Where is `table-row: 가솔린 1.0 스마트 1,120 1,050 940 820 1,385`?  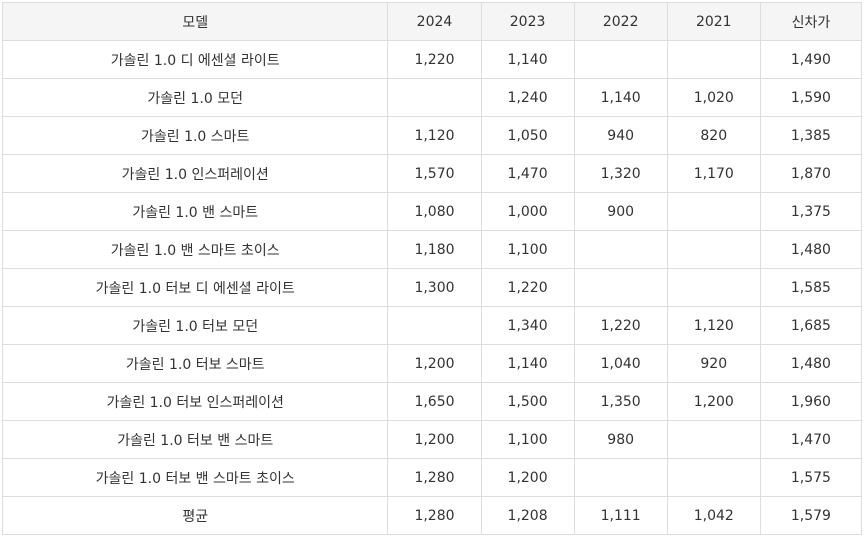
table-row: 가솔린 1.0 스마트 1,120 1,050 940 820 1,385 is located at coordinates (432, 135).